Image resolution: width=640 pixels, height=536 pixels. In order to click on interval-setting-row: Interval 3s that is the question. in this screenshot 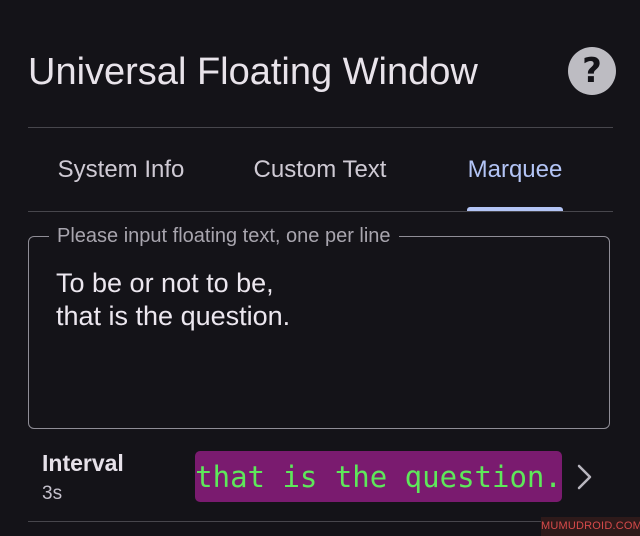, I will do `click(320, 480)`.